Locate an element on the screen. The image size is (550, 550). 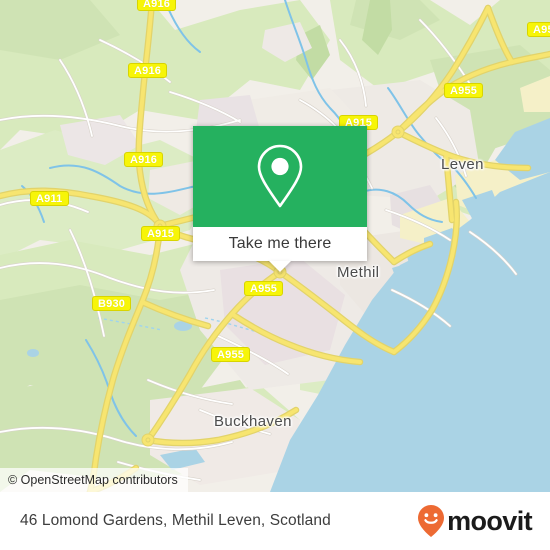
destination-popup-card: Take me there is located at coordinates (280, 199).